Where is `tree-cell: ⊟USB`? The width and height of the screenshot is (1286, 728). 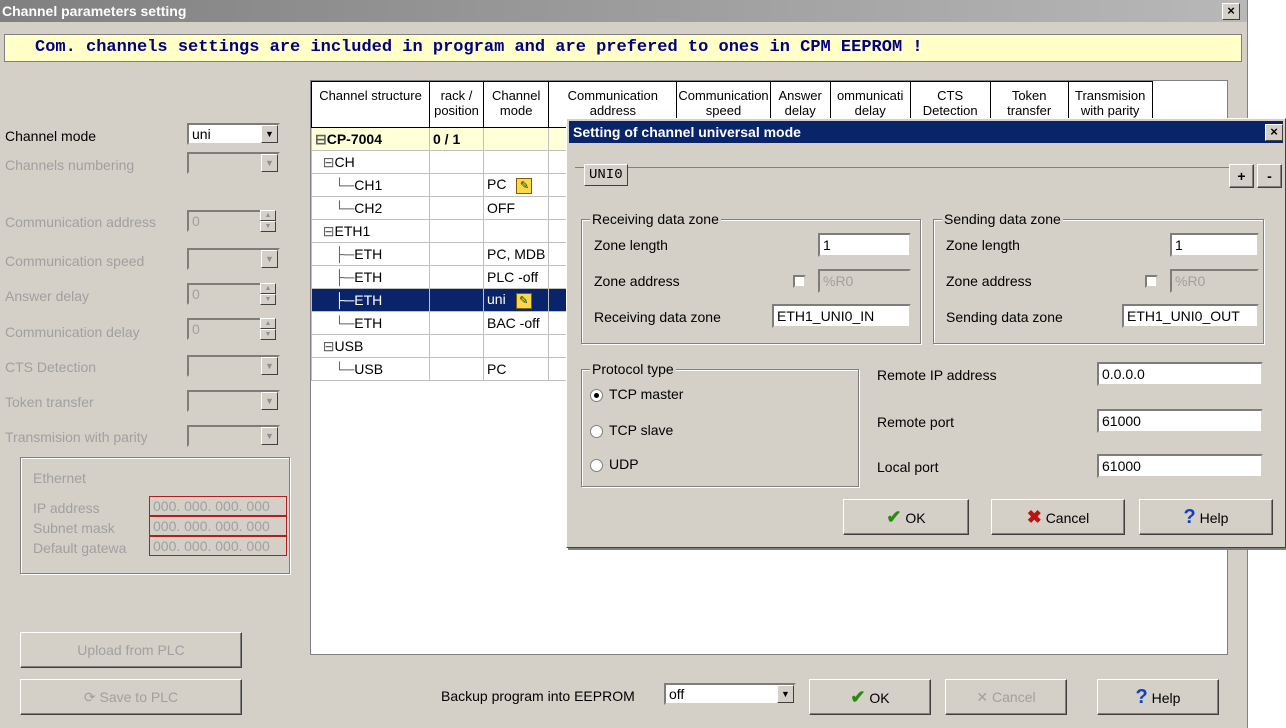 tree-cell: ⊟USB is located at coordinates (370, 346).